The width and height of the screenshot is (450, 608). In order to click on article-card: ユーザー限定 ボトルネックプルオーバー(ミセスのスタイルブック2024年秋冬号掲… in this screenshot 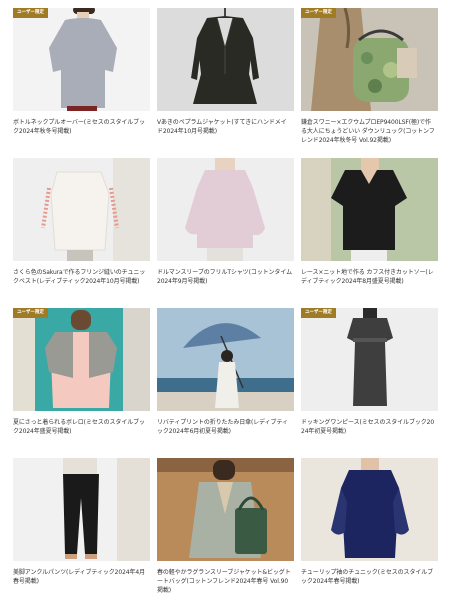, I will do `click(81, 83)`.